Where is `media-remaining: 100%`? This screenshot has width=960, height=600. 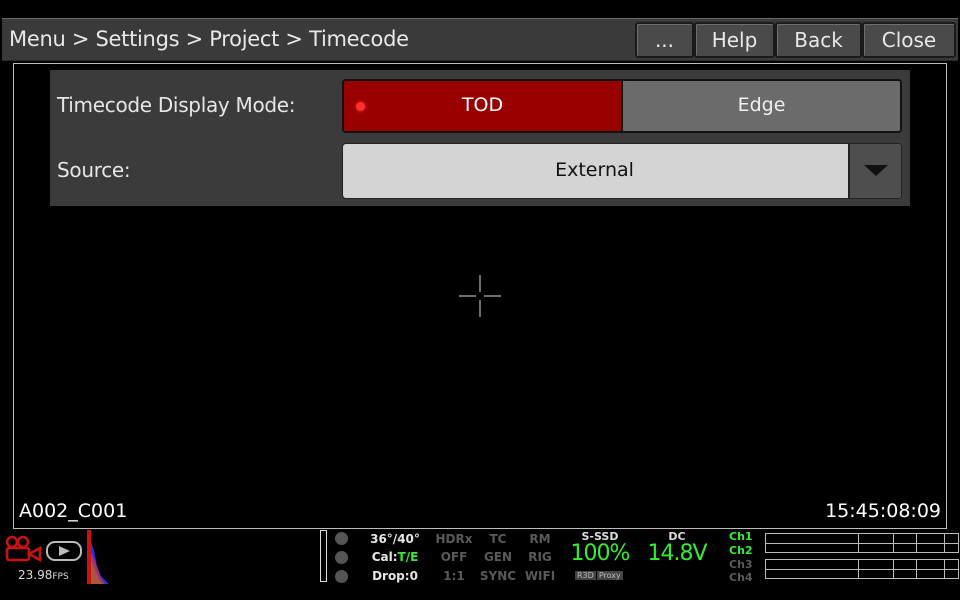 media-remaining: 100% is located at coordinates (600, 553).